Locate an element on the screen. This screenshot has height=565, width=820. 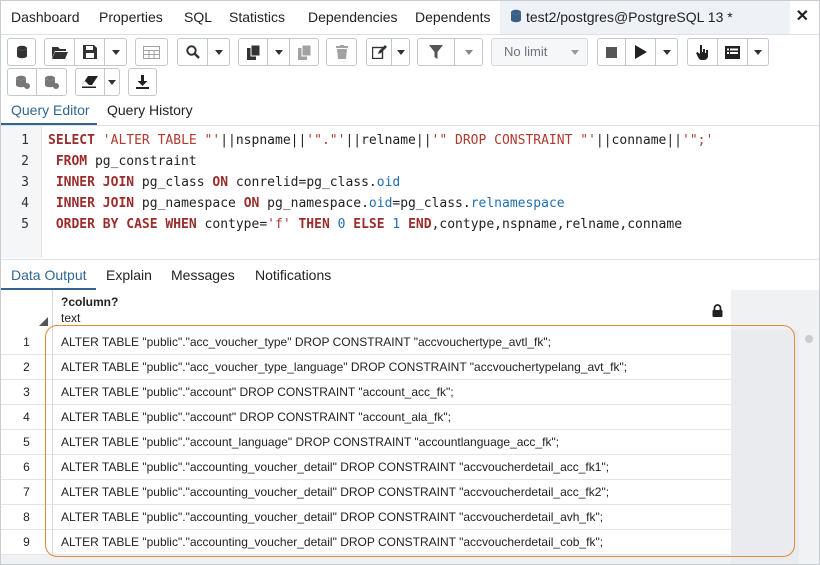
download-icon is located at coordinates (142, 82).